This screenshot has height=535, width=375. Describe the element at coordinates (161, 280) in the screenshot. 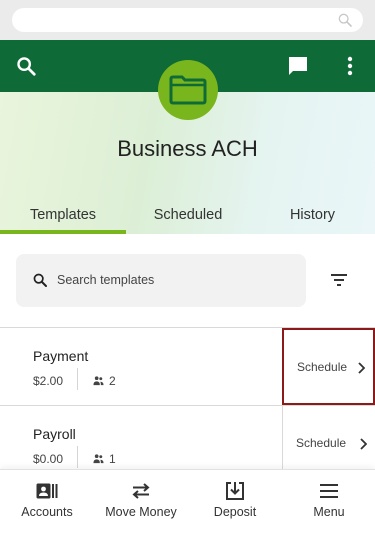

I see `search-input: Search templates` at that location.